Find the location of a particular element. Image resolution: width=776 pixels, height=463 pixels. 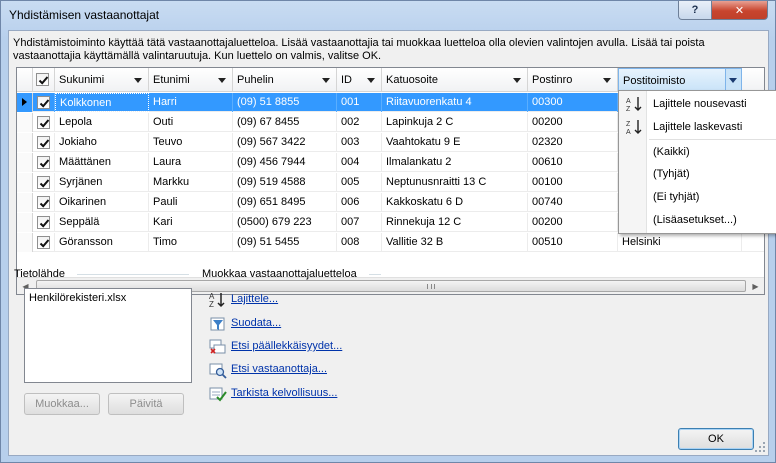

datasource-divider is located at coordinates (133, 274).